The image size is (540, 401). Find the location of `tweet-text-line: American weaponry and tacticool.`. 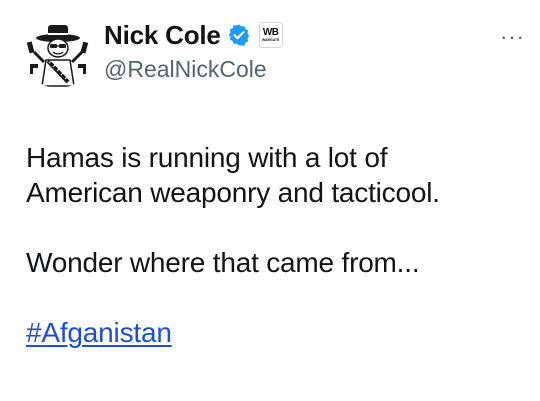

tweet-text-line: American weaponry and tacticool. is located at coordinates (233, 192).